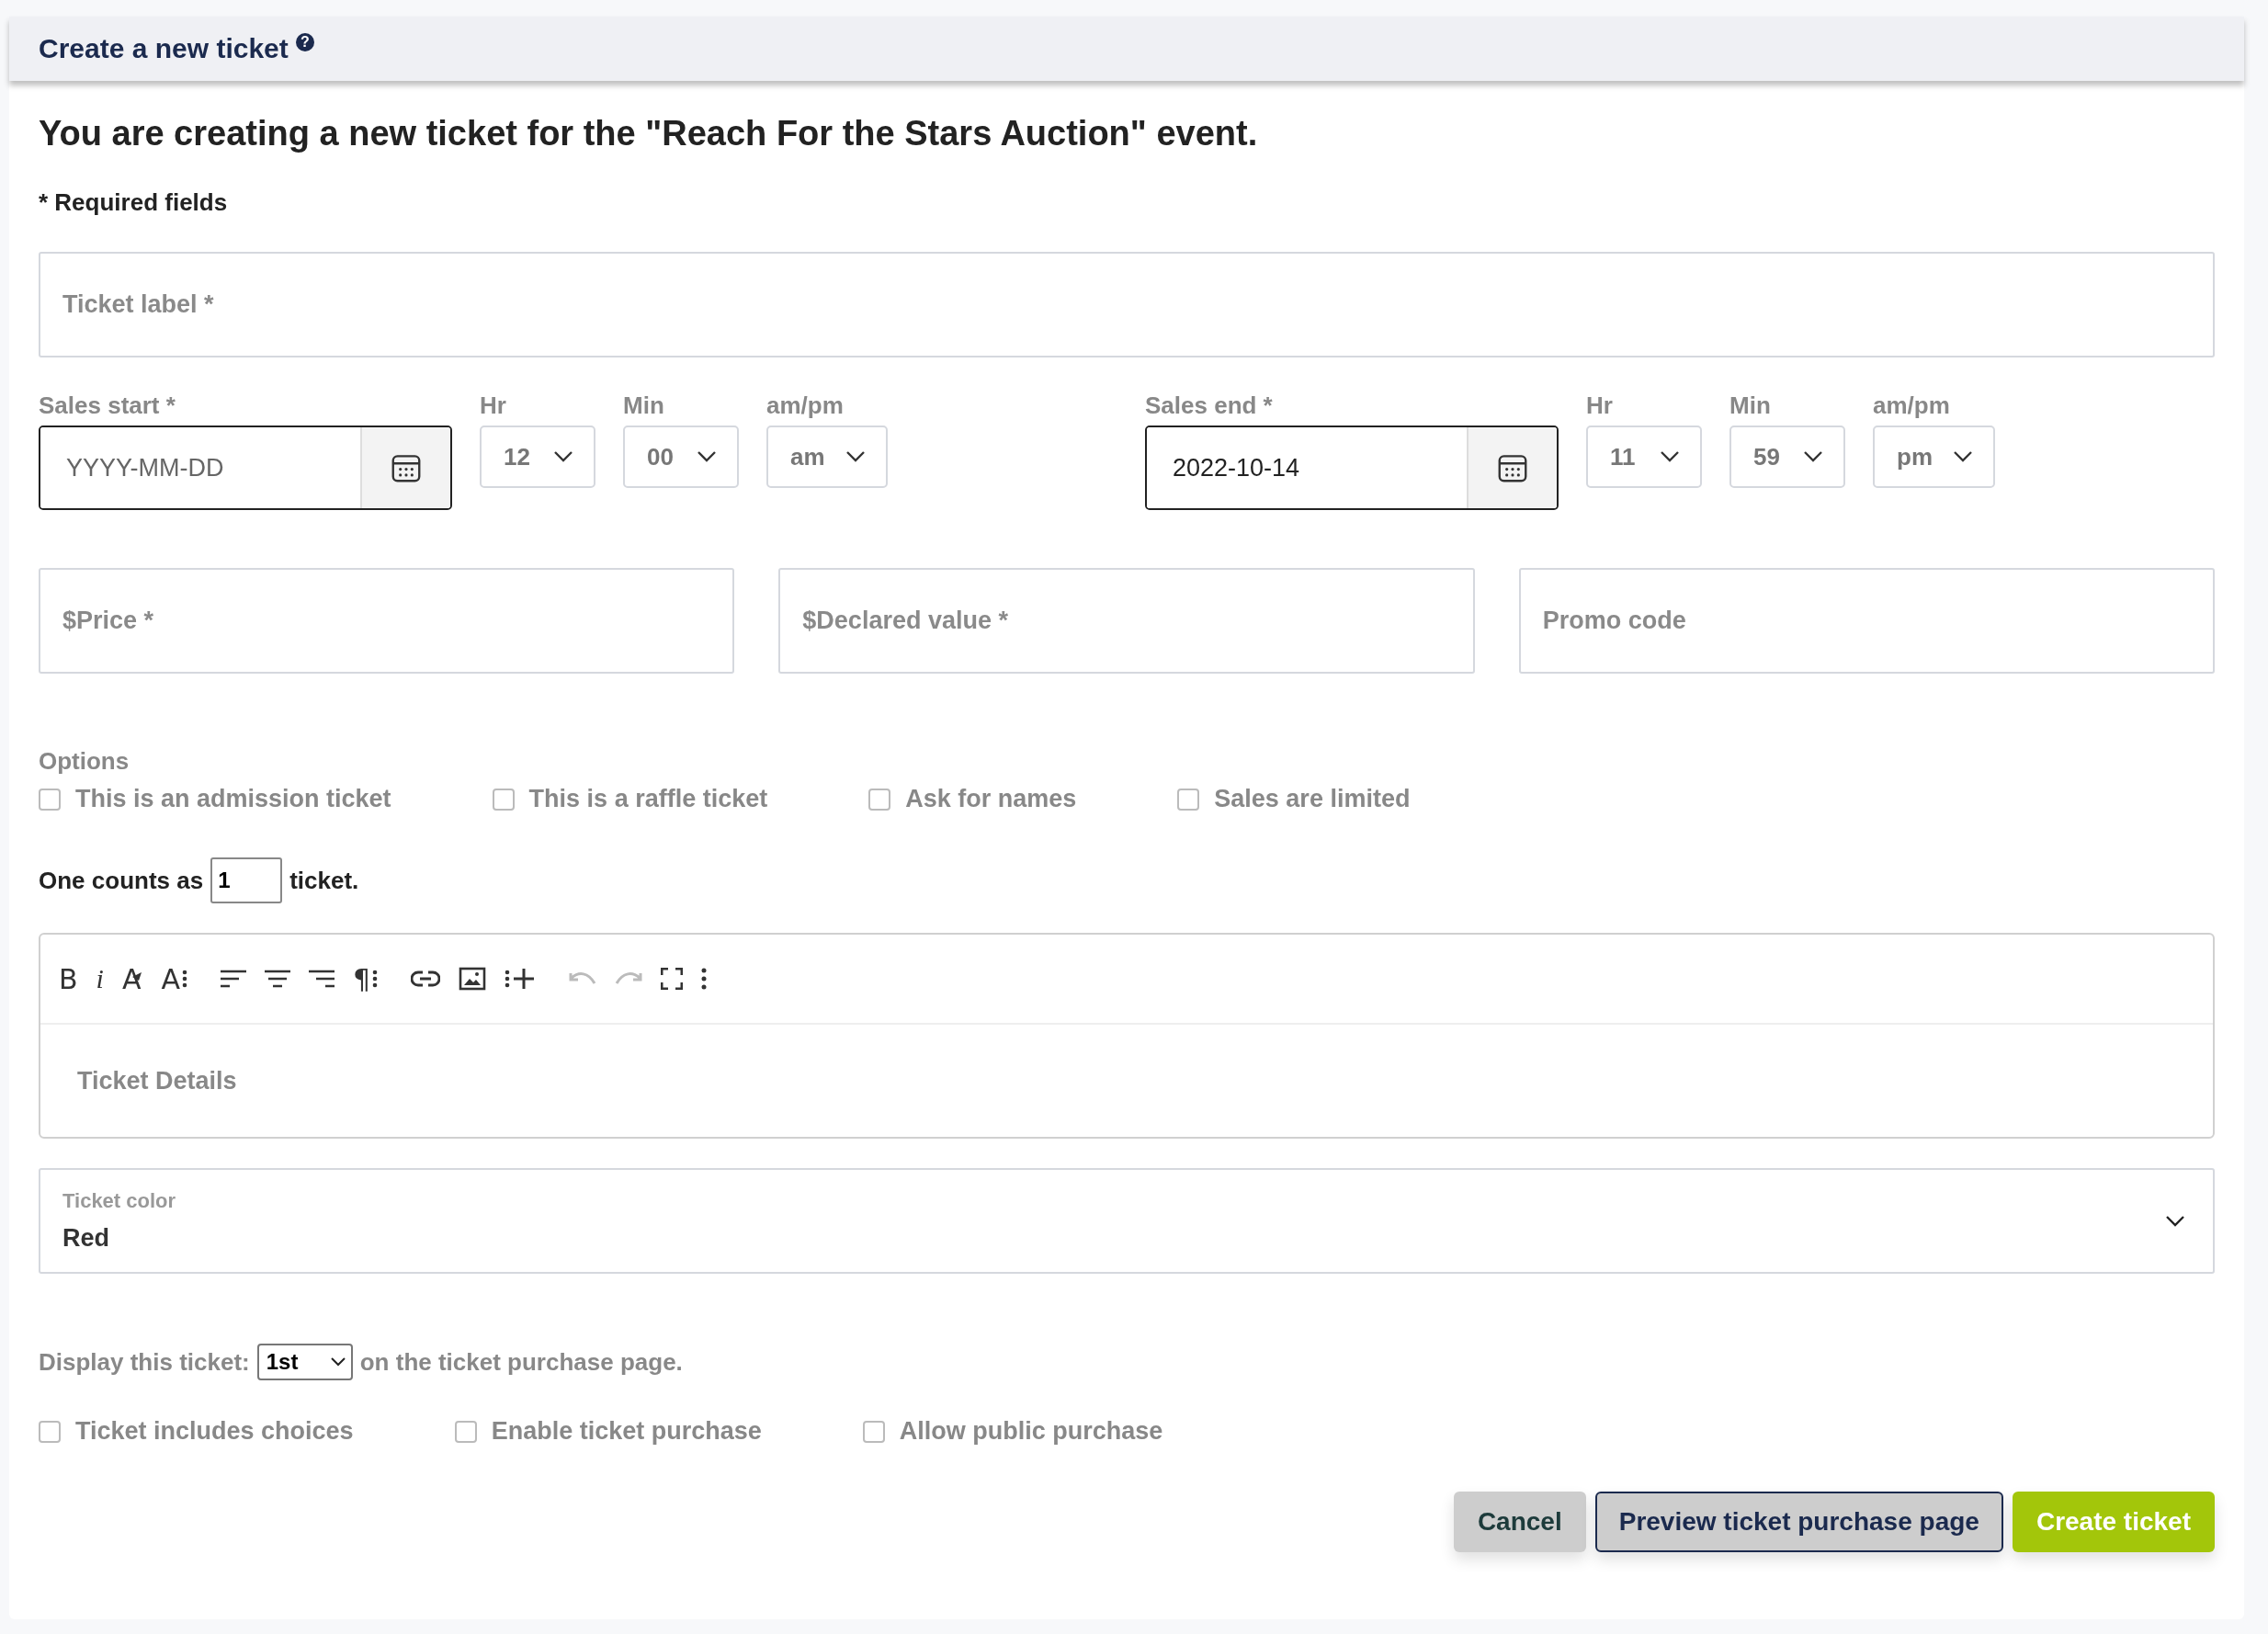 This screenshot has width=2268, height=1634. I want to click on date-field: 2022-10-14, so click(1352, 468).